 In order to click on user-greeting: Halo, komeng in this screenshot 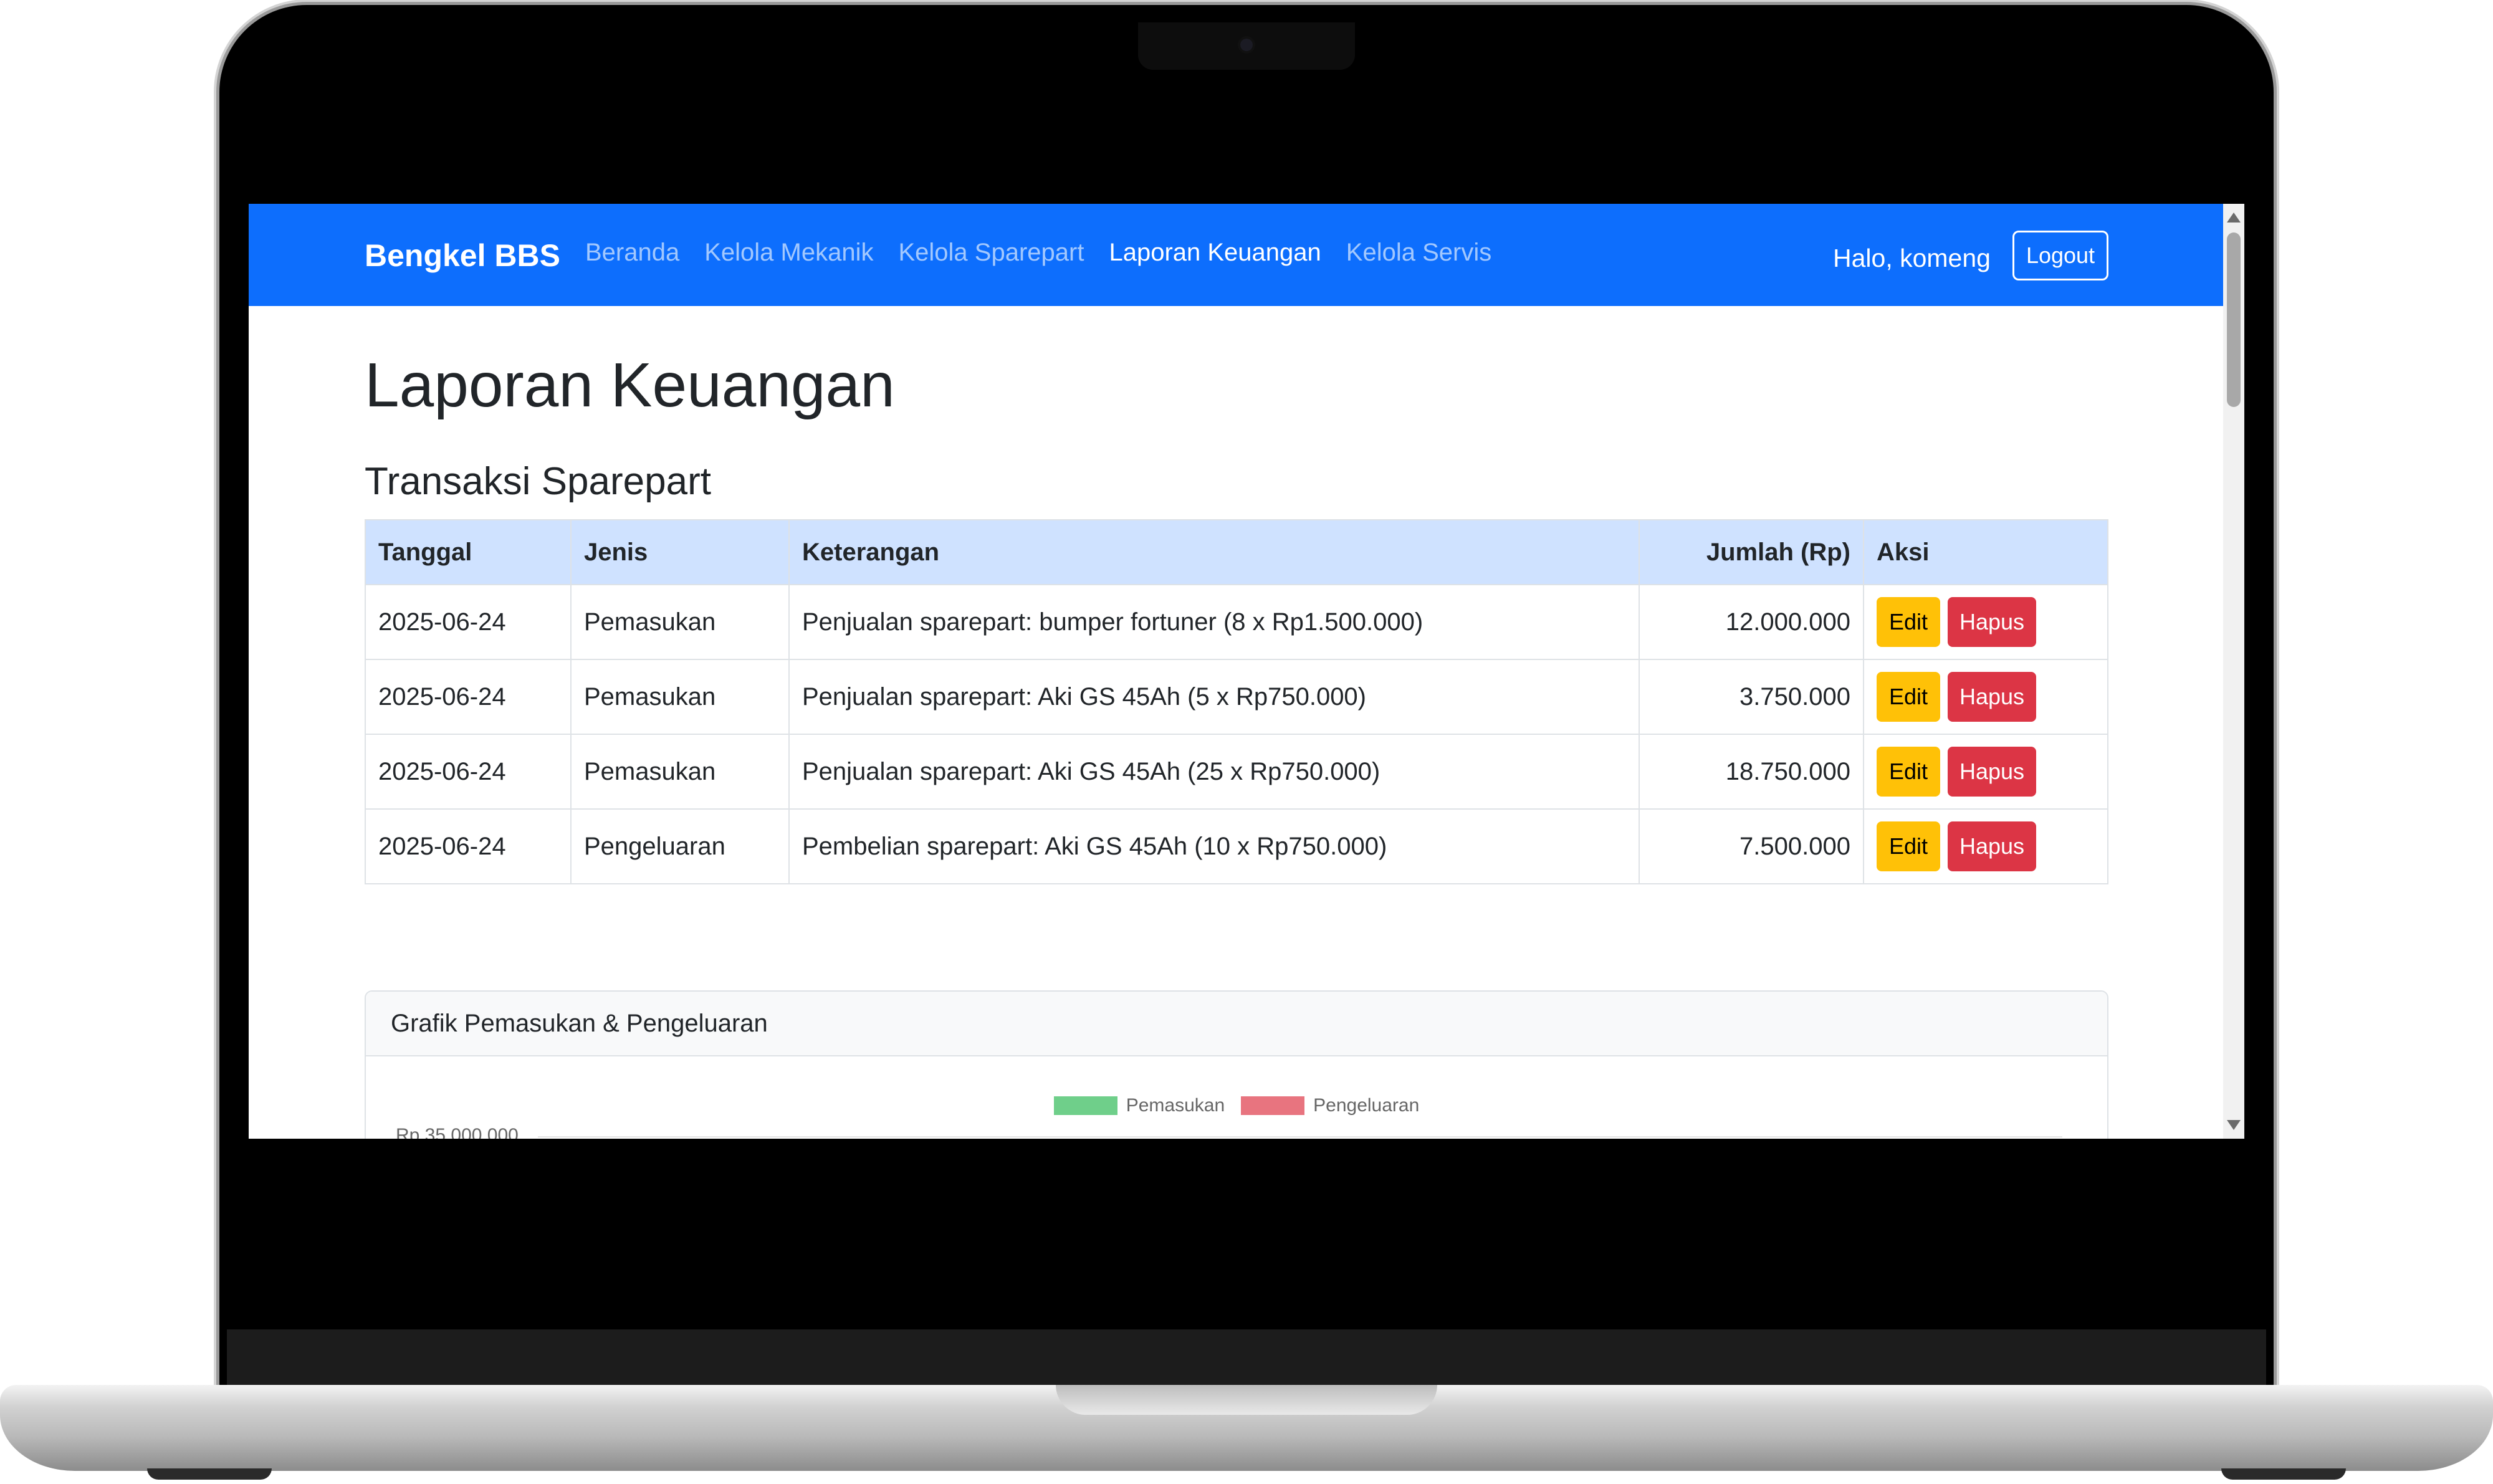, I will do `click(1912, 258)`.